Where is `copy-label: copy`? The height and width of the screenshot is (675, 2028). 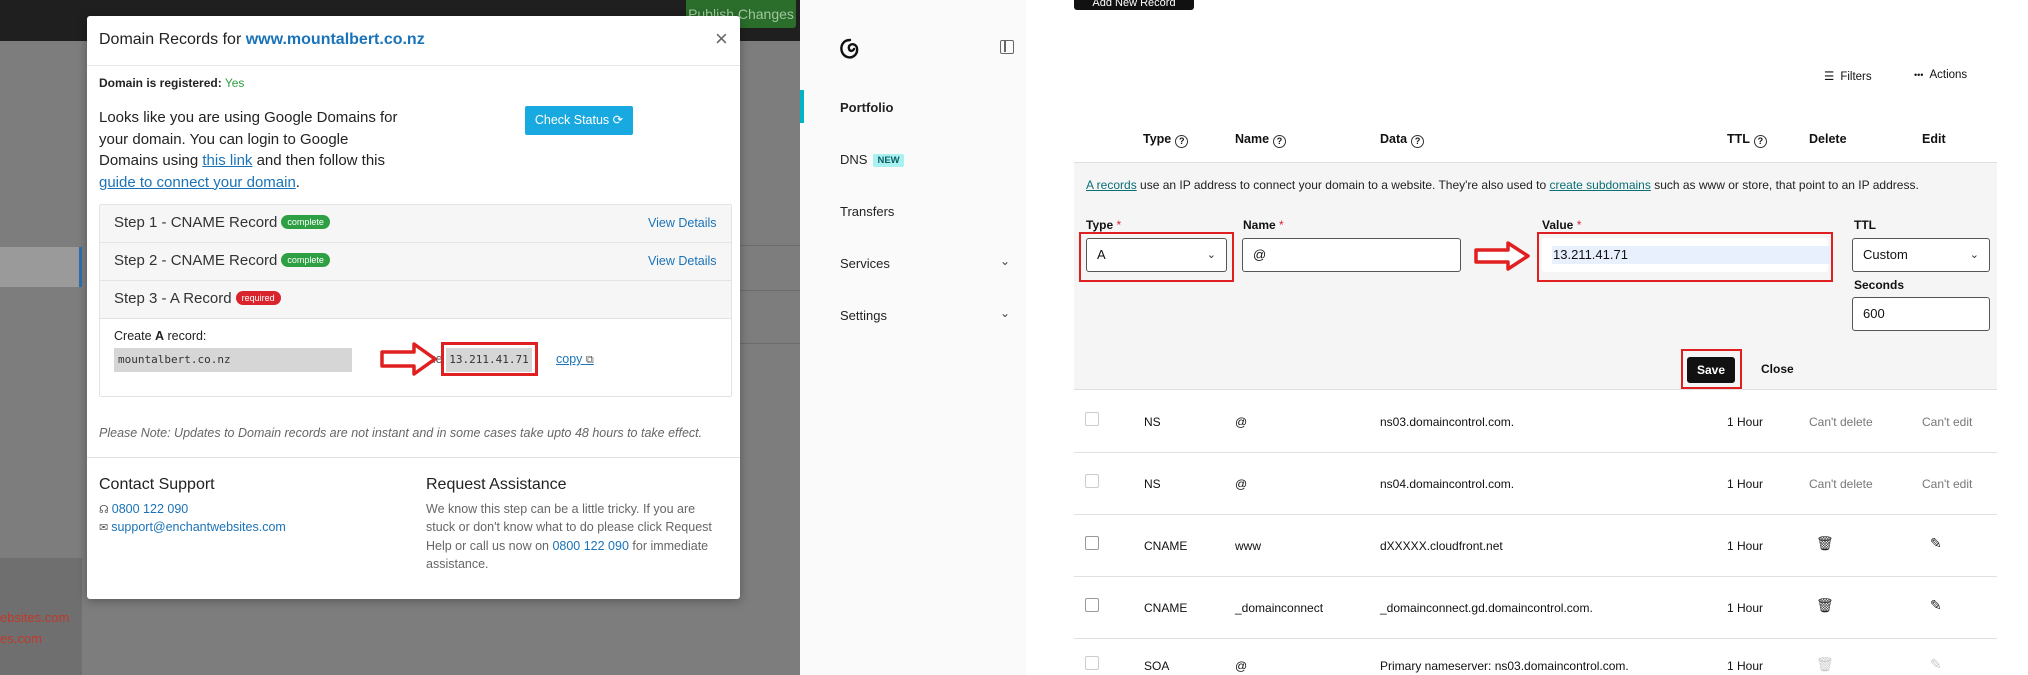
copy-label: copy is located at coordinates (569, 359).